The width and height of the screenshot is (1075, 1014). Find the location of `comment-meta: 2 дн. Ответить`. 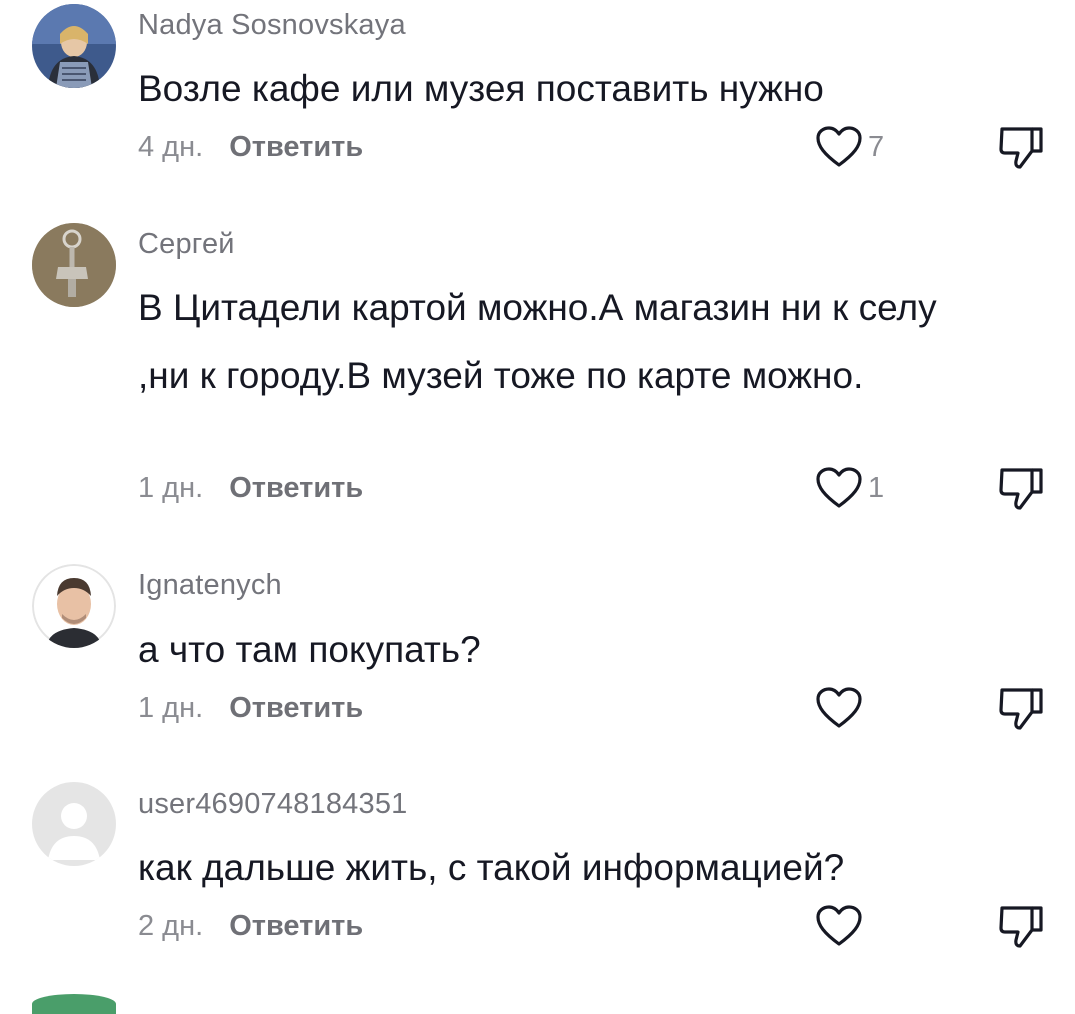

comment-meta: 2 дн. Ответить is located at coordinates (250, 926).